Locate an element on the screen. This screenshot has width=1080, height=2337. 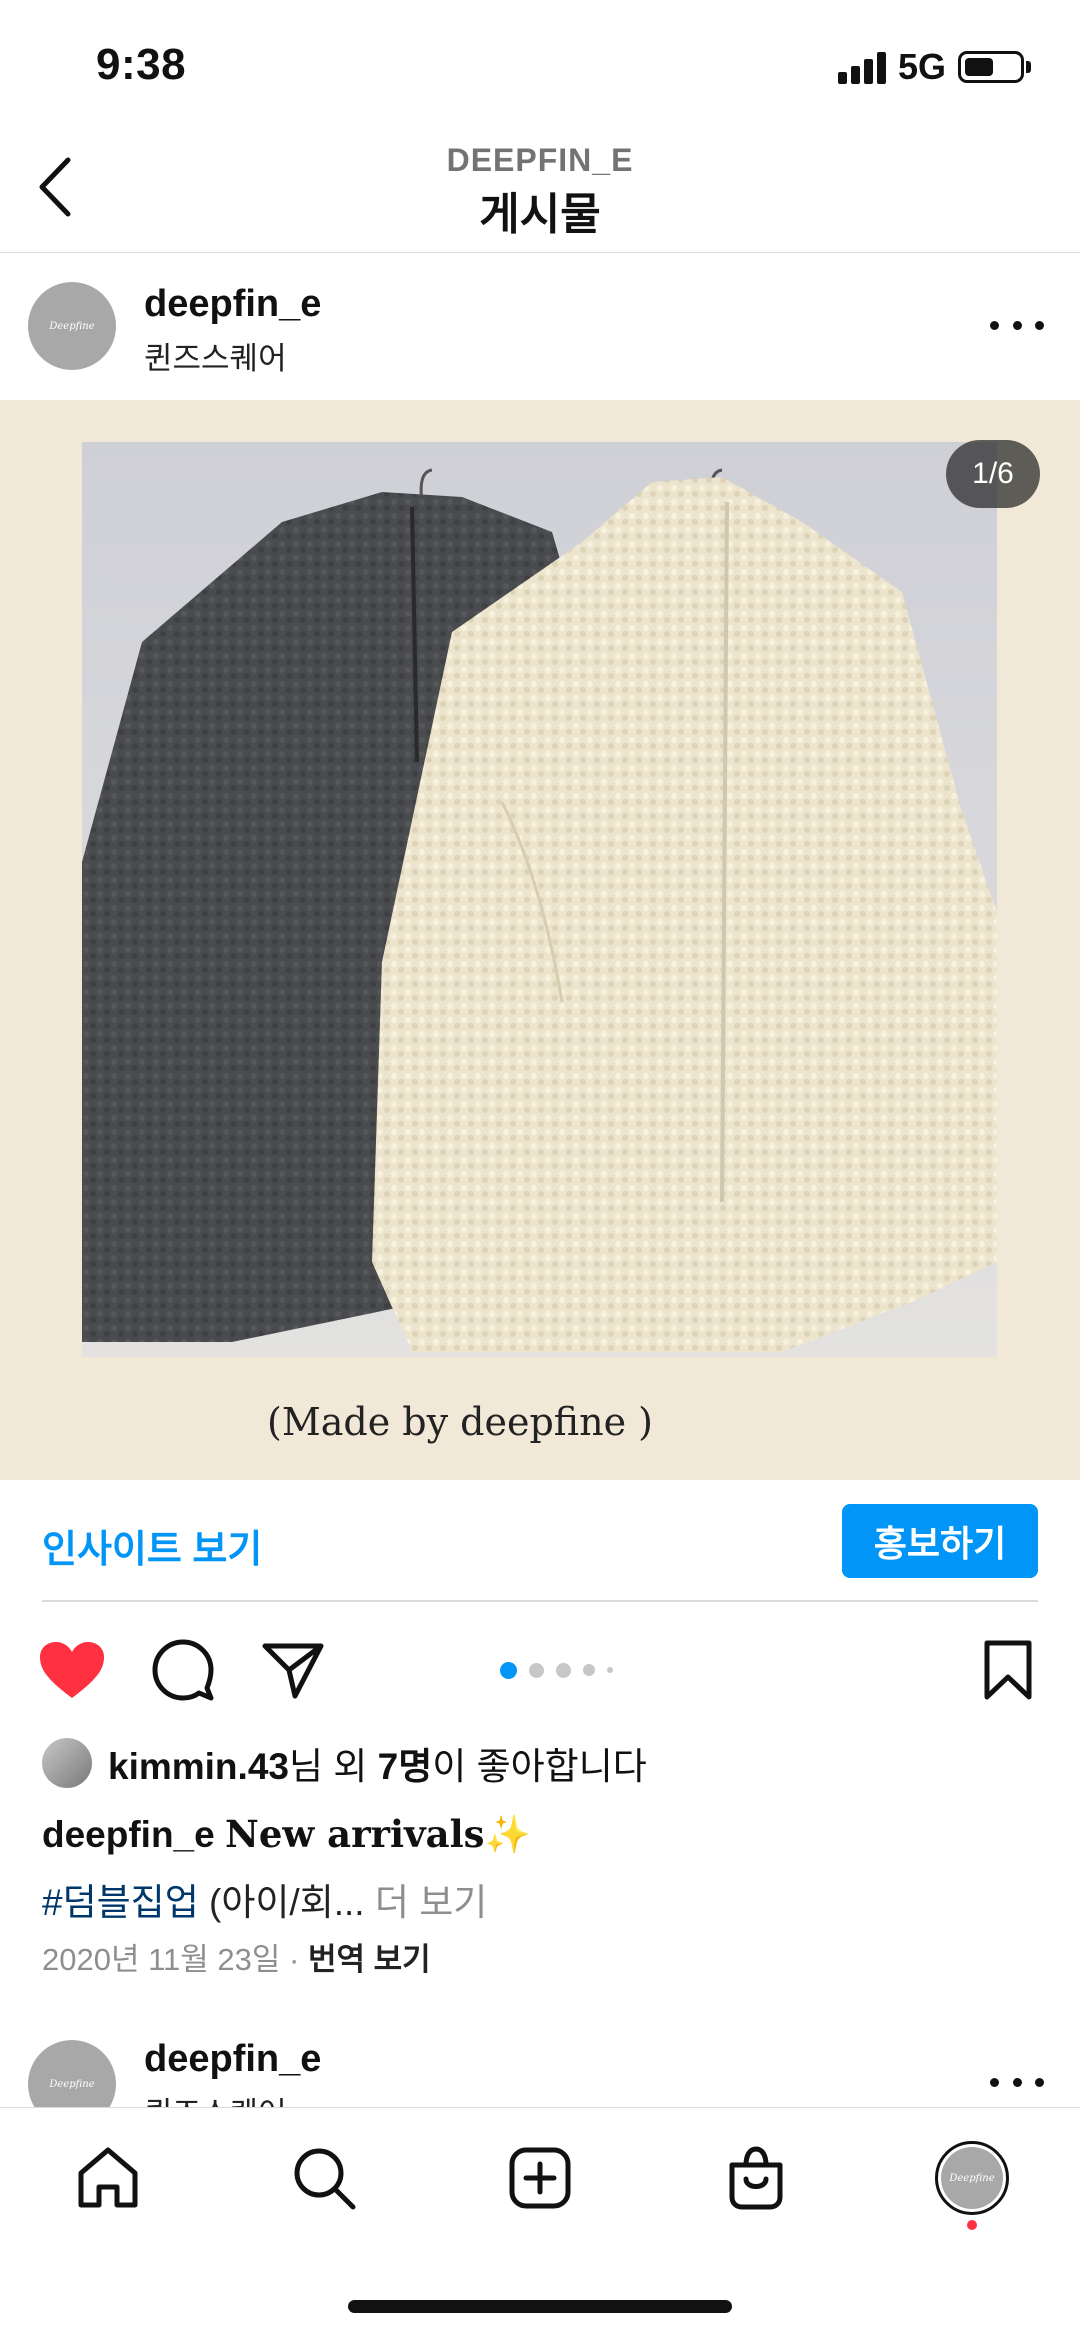
page-title: 게시물 is located at coordinates (540, 214).